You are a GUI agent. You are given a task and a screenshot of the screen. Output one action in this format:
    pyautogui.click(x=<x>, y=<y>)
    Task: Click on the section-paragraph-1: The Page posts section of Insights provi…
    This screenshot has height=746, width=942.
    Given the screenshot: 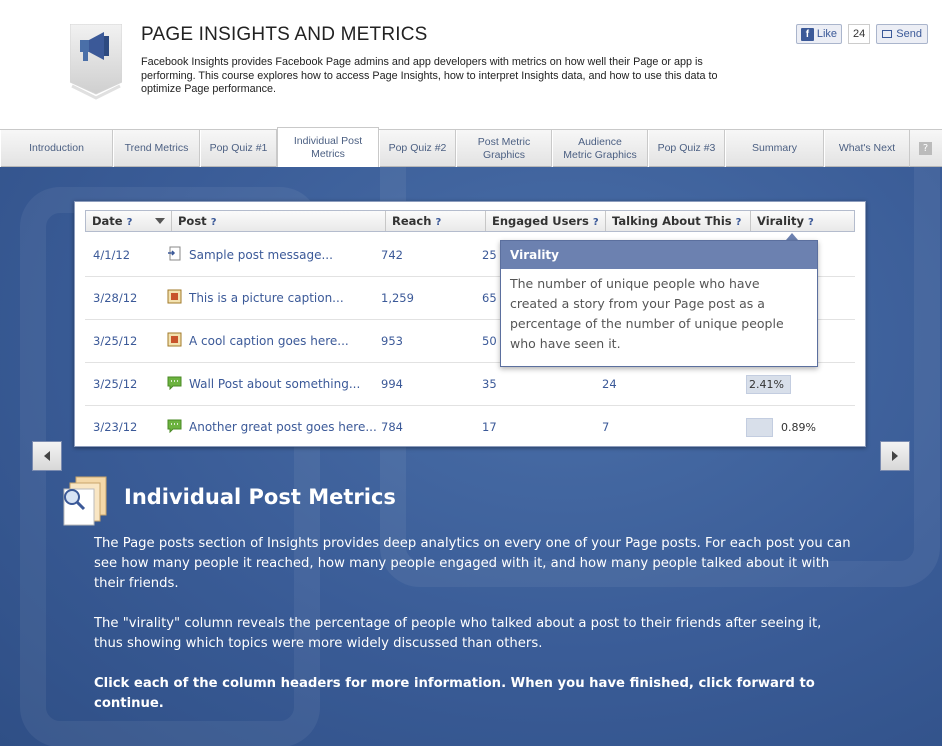 What is the action you would take?
    pyautogui.click(x=472, y=563)
    